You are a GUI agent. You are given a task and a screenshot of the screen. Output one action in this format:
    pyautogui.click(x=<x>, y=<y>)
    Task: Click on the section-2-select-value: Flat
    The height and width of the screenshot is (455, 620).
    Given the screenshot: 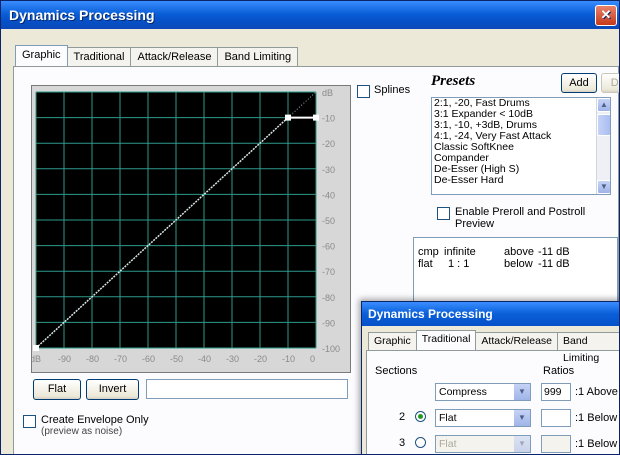 What is the action you would take?
    pyautogui.click(x=448, y=418)
    